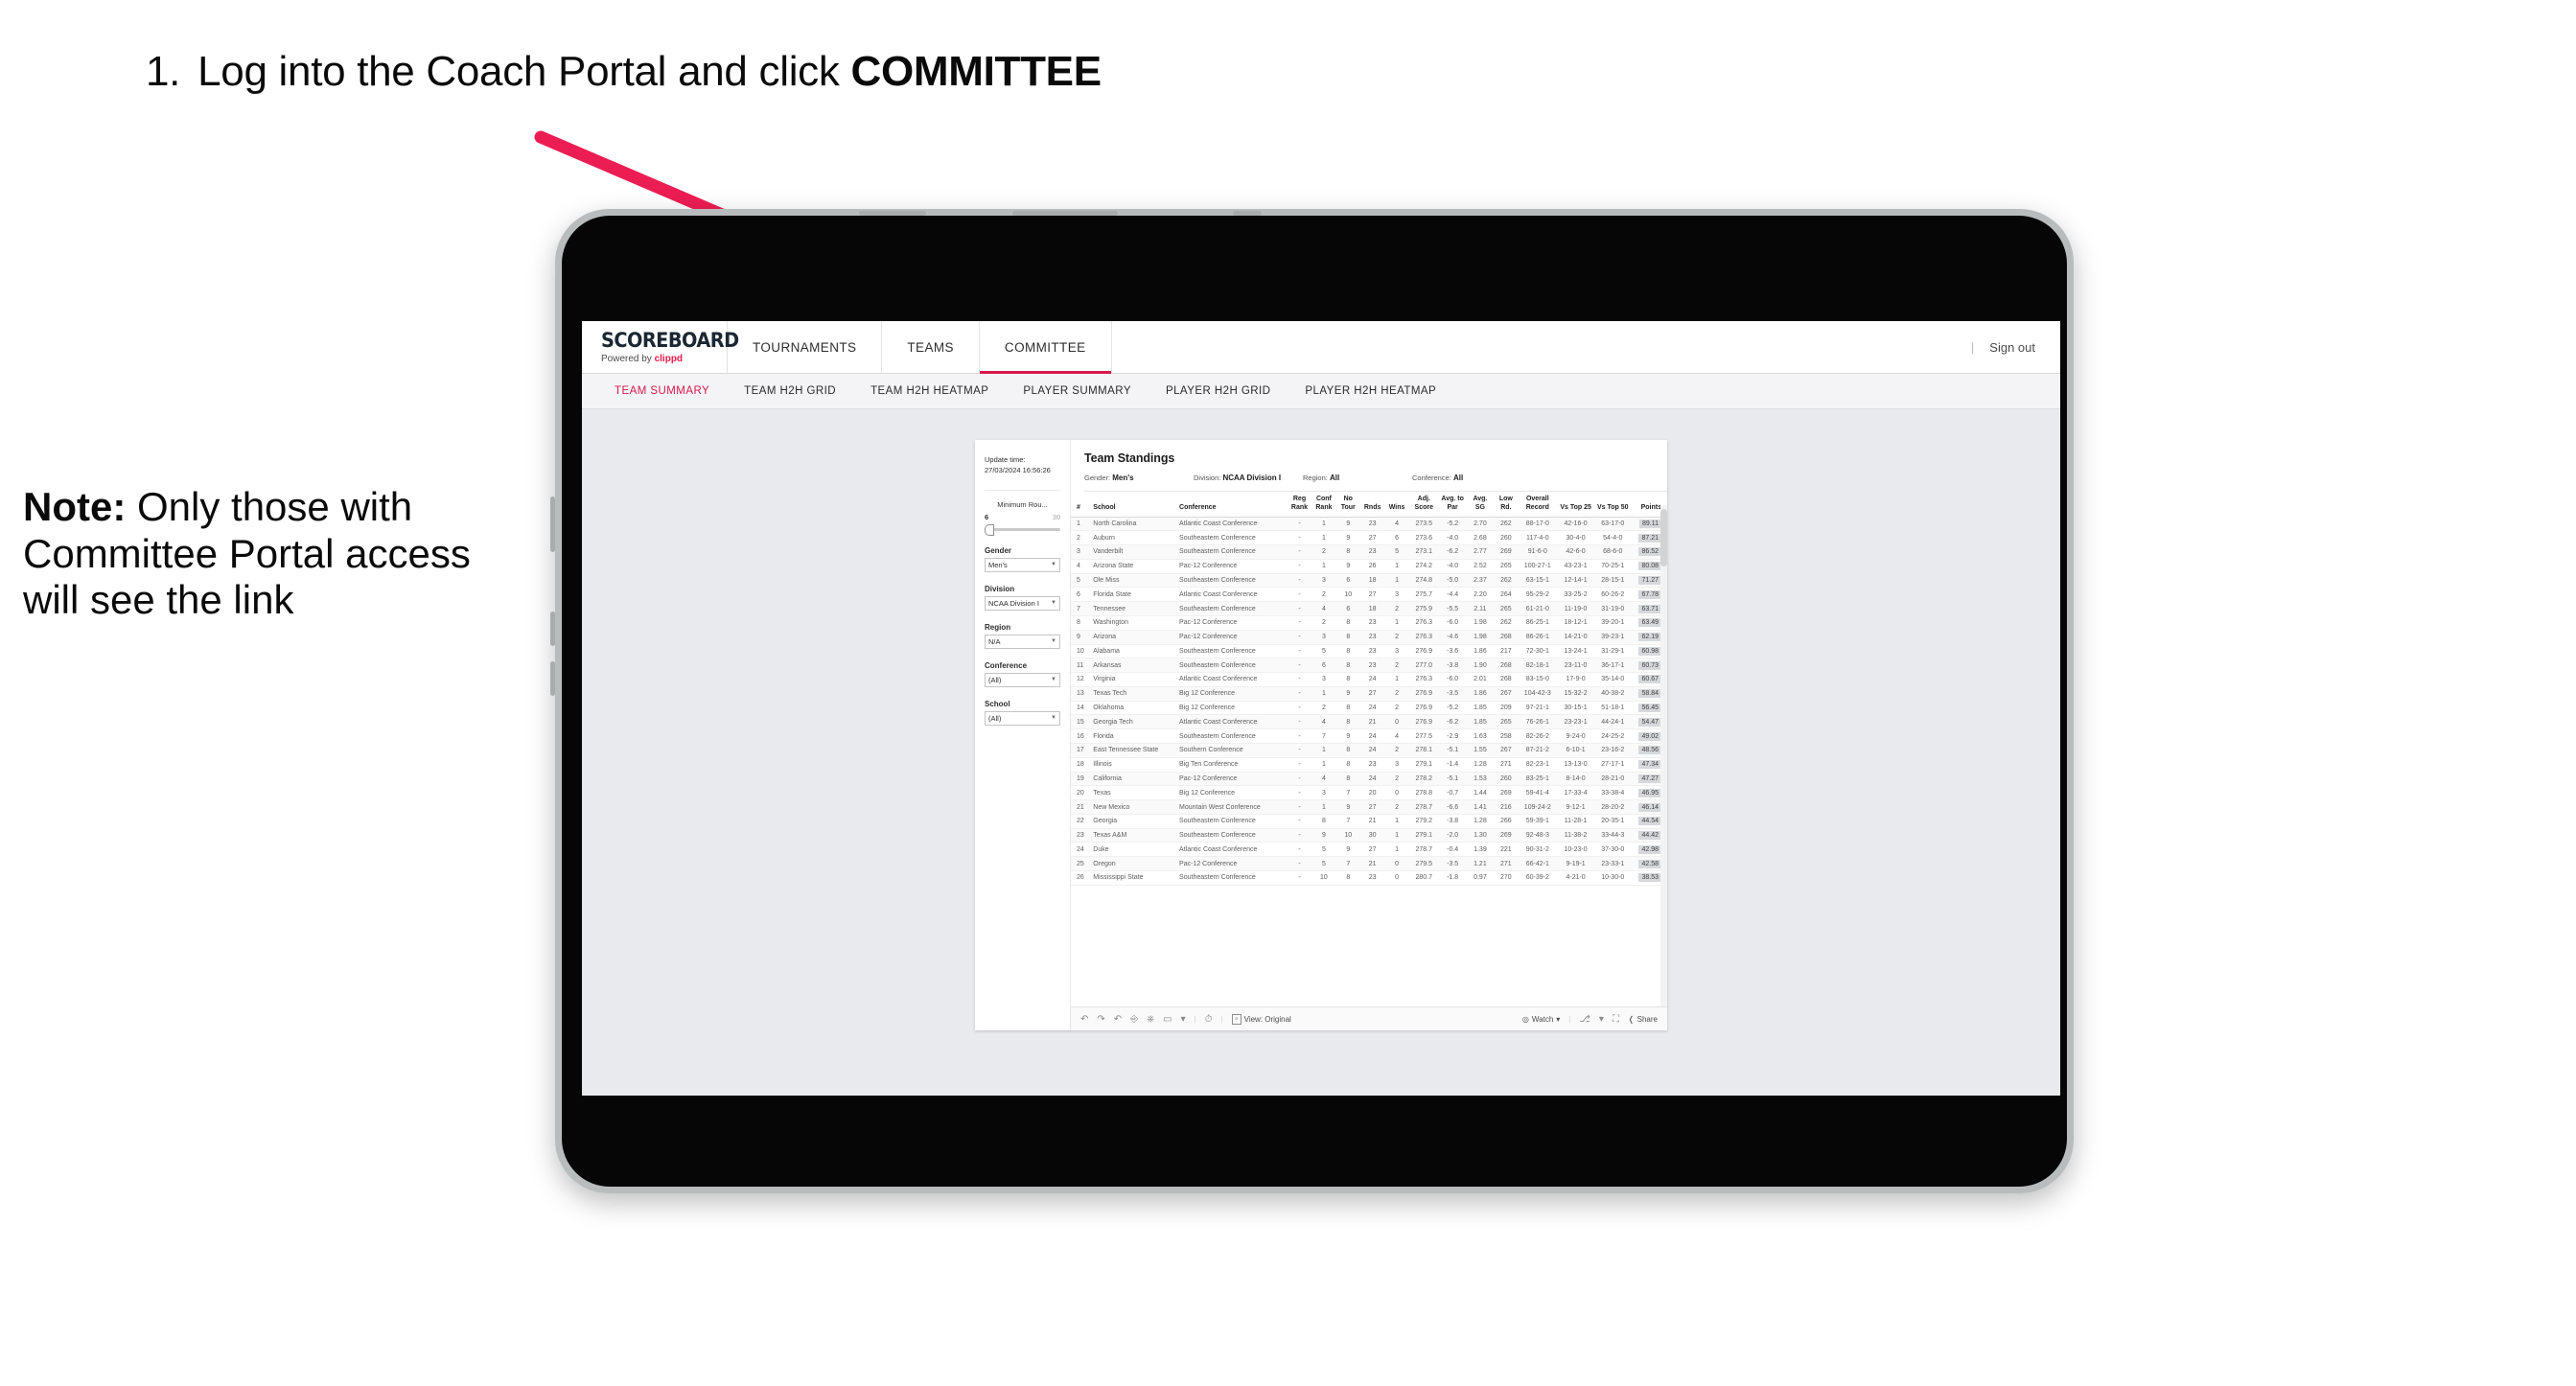 Image resolution: width=2576 pixels, height=1386 pixels. Describe the element at coordinates (1650, 665) in the screenshot. I see `points-value: 60.73` at that location.